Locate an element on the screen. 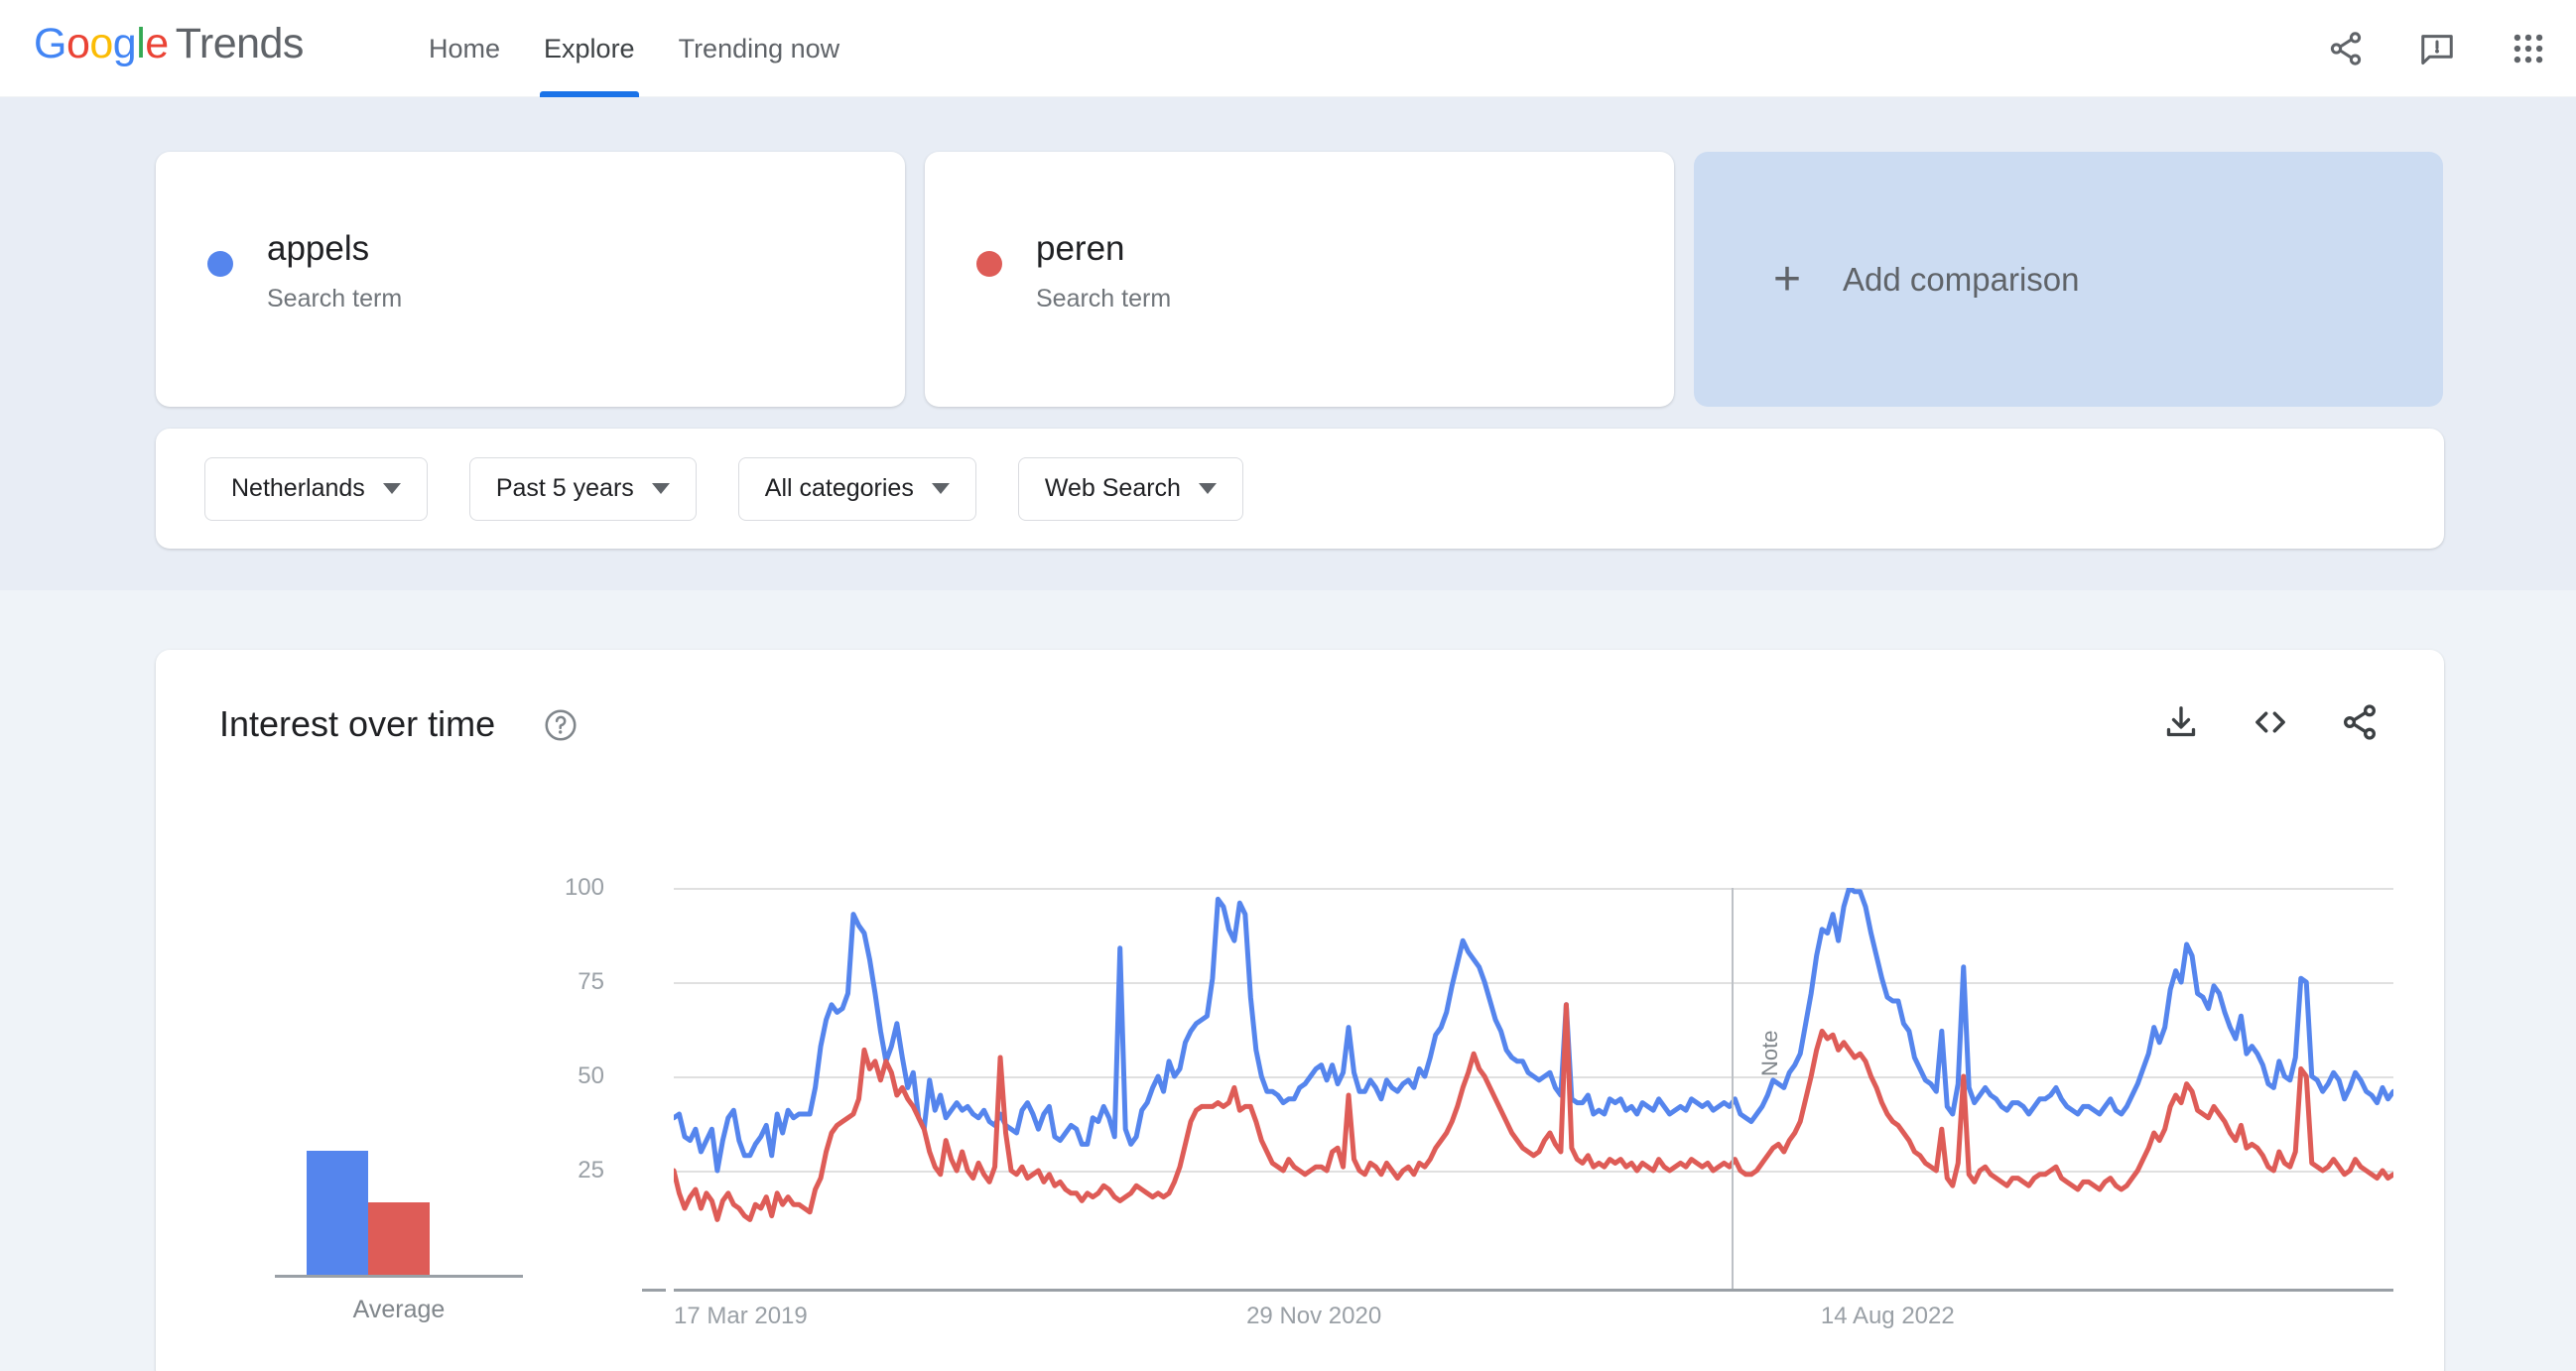  nav-item-trending-now: Trending now is located at coordinates (760, 48).